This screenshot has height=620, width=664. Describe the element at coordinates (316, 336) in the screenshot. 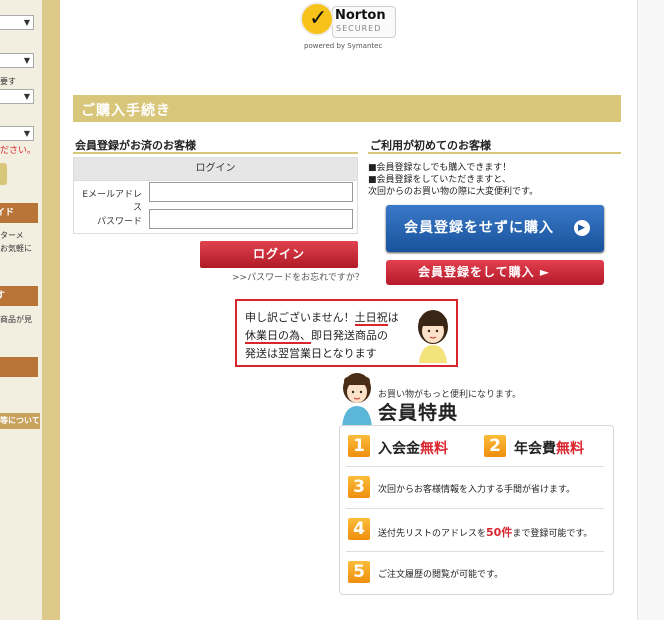

I see `notice-line-2: 休業日の為、即日発送商品の` at that location.